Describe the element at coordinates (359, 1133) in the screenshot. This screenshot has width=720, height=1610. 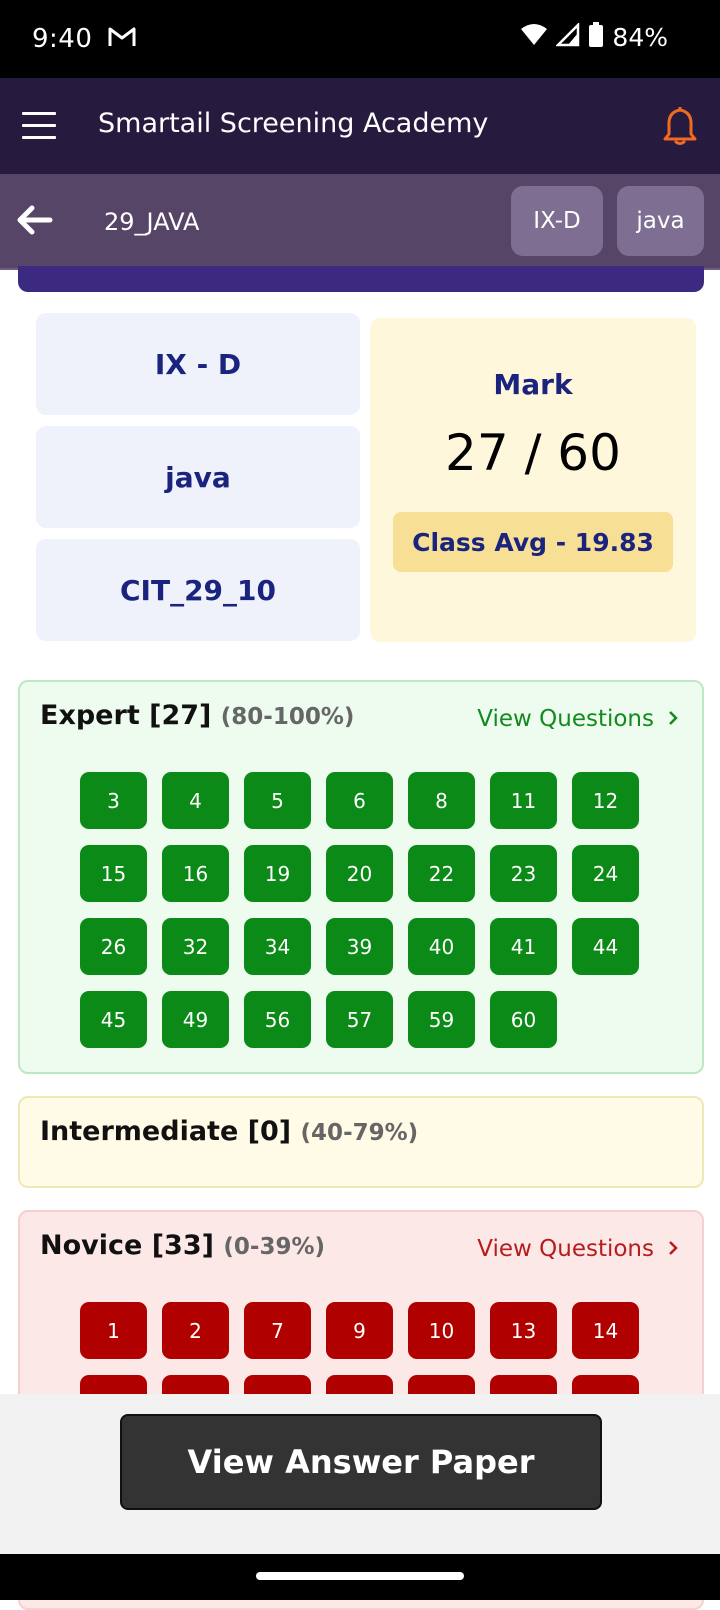
I see `intermediate-range: (40-79%)` at that location.